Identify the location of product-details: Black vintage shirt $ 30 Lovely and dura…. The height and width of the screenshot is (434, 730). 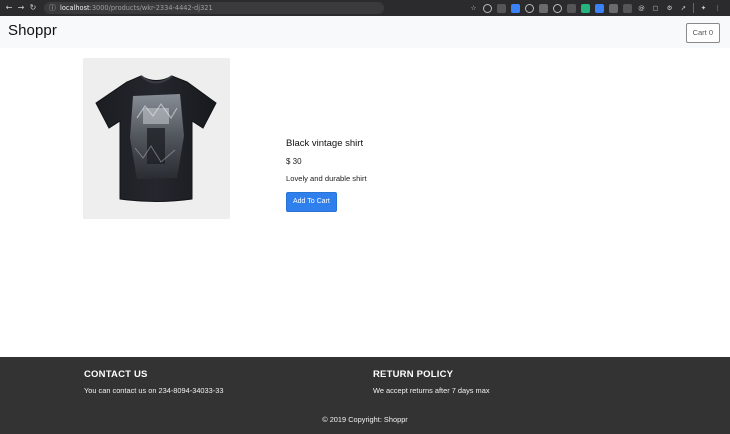
(326, 175).